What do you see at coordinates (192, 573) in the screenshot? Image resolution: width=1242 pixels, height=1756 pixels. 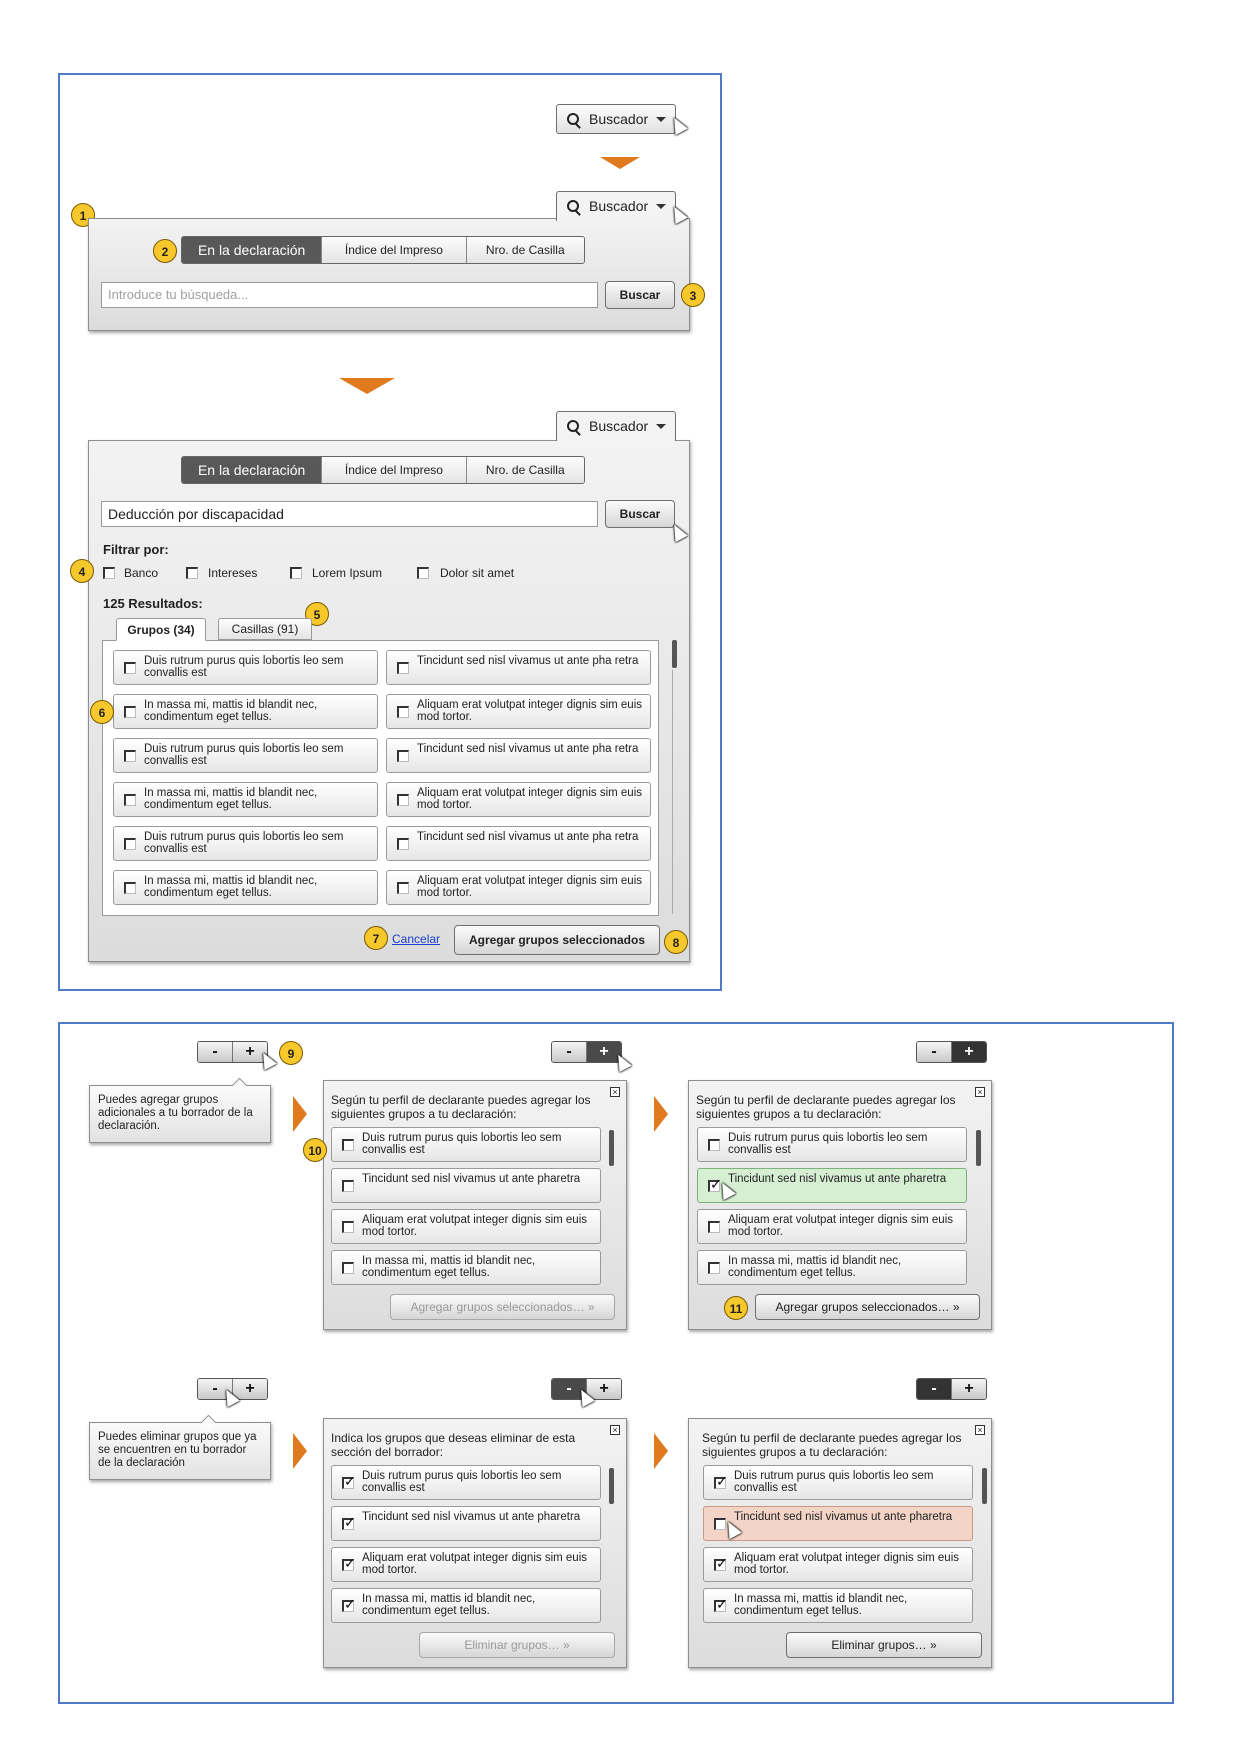 I see `filter-checkbox-intereses` at bounding box center [192, 573].